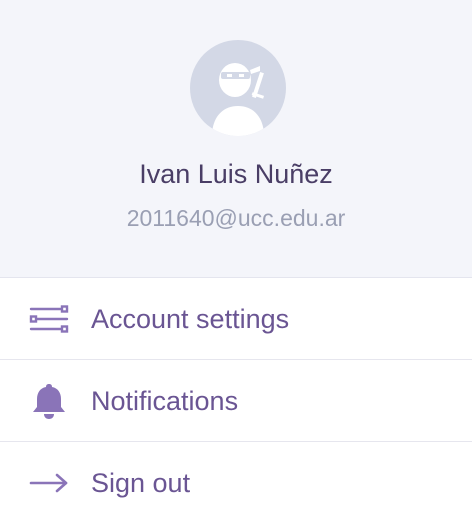 This screenshot has height=523, width=472. Describe the element at coordinates (49, 483) in the screenshot. I see `arrow-right-icon` at that location.